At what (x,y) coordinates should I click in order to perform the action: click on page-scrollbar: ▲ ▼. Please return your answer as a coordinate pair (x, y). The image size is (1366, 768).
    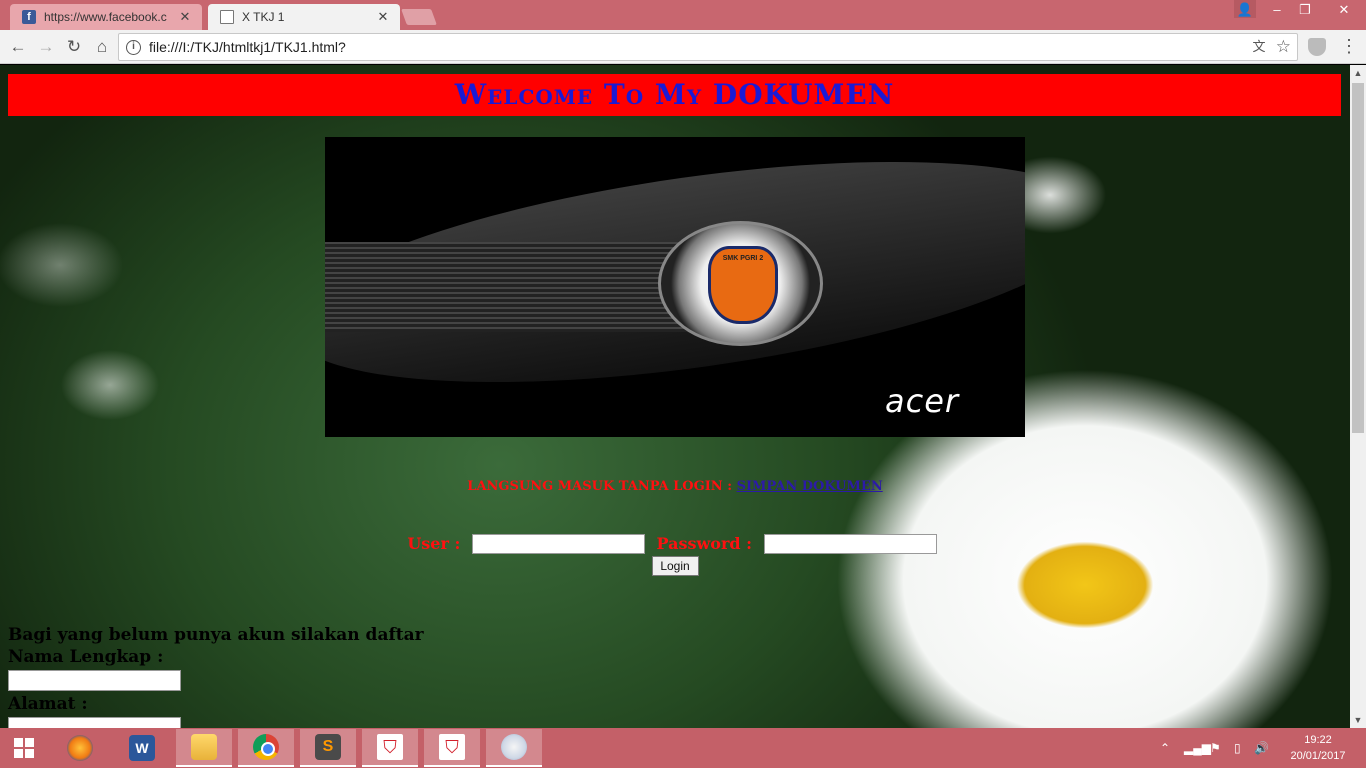
    Looking at the image, I should click on (1358, 396).